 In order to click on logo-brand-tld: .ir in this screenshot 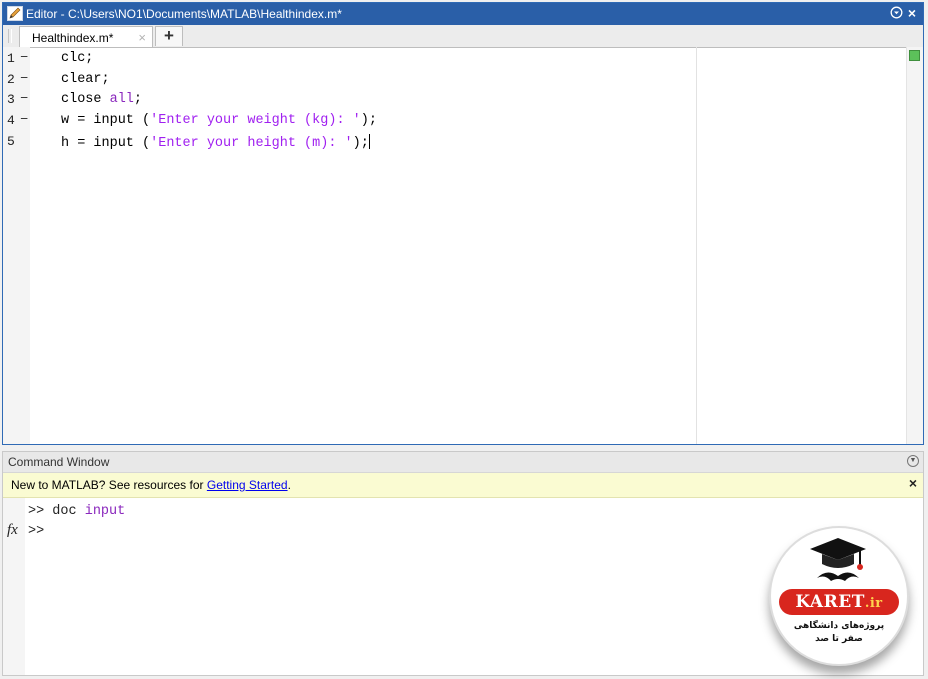, I will do `click(873, 603)`.